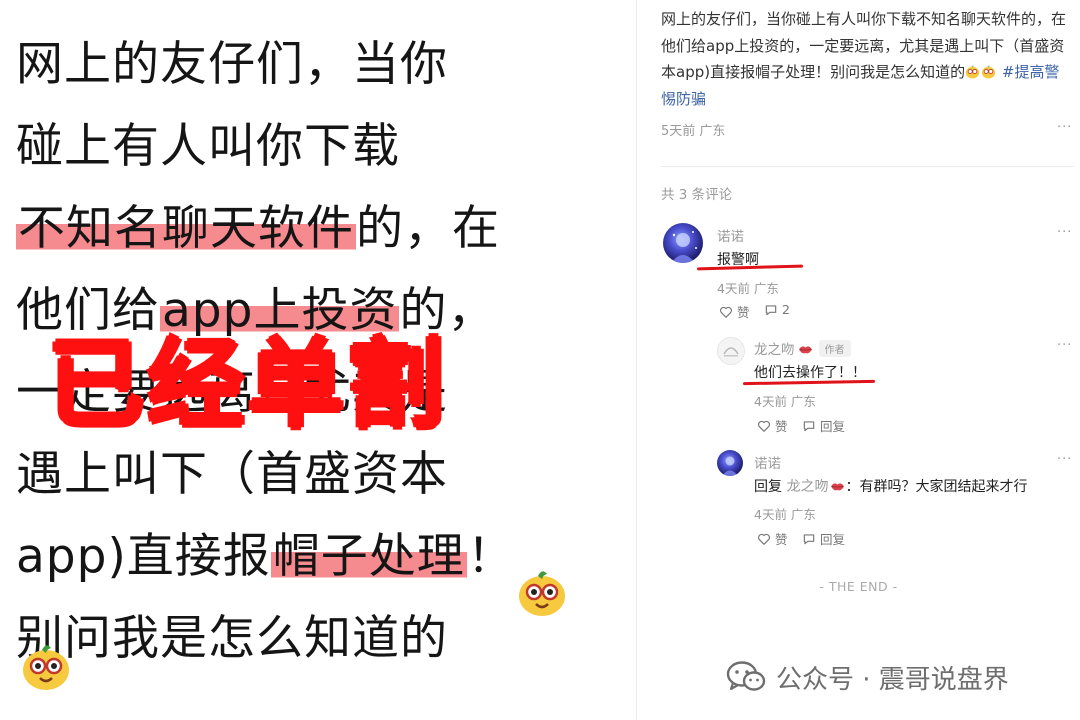 The height and width of the screenshot is (720, 1080). I want to click on image-text-line: 遇上叫下（首盛资本, so click(232, 475).